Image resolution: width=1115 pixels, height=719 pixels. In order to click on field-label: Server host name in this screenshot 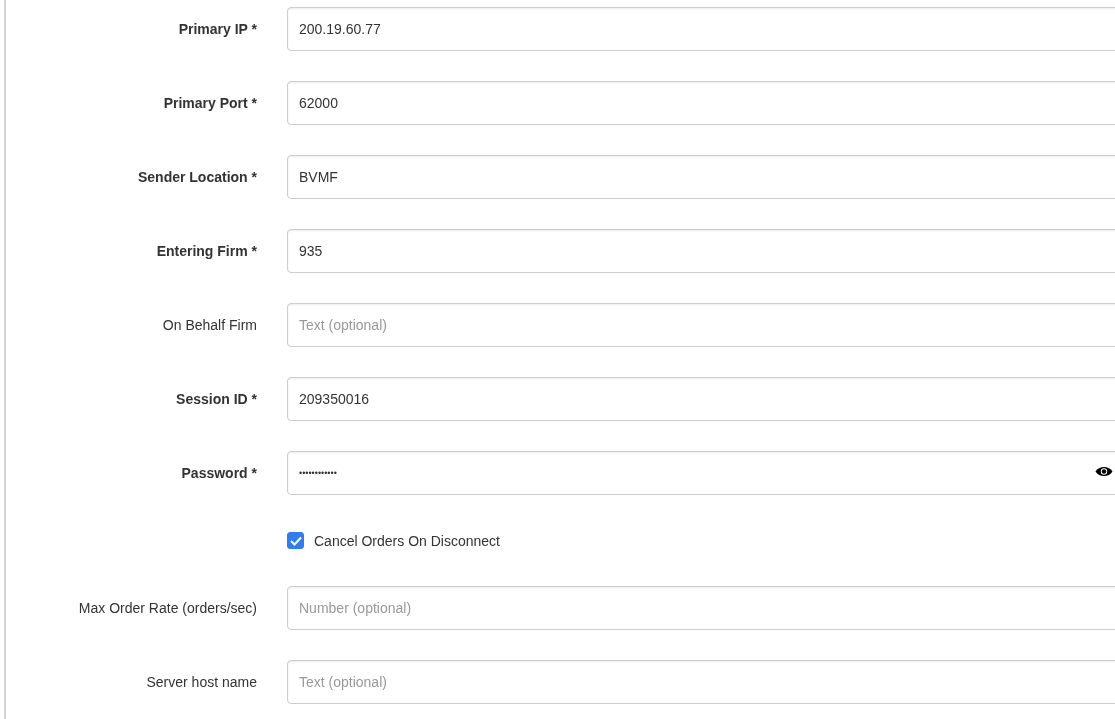, I will do `click(201, 682)`.